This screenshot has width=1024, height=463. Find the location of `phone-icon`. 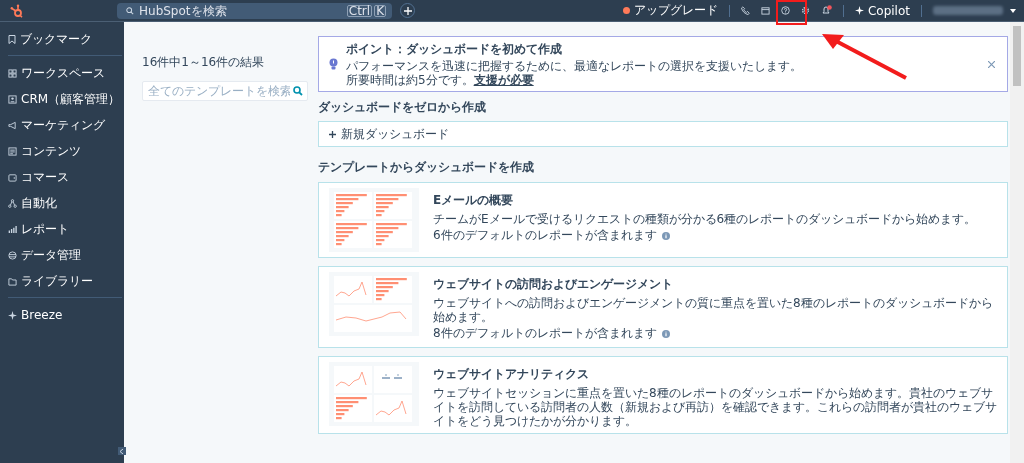

phone-icon is located at coordinates (745, 10).